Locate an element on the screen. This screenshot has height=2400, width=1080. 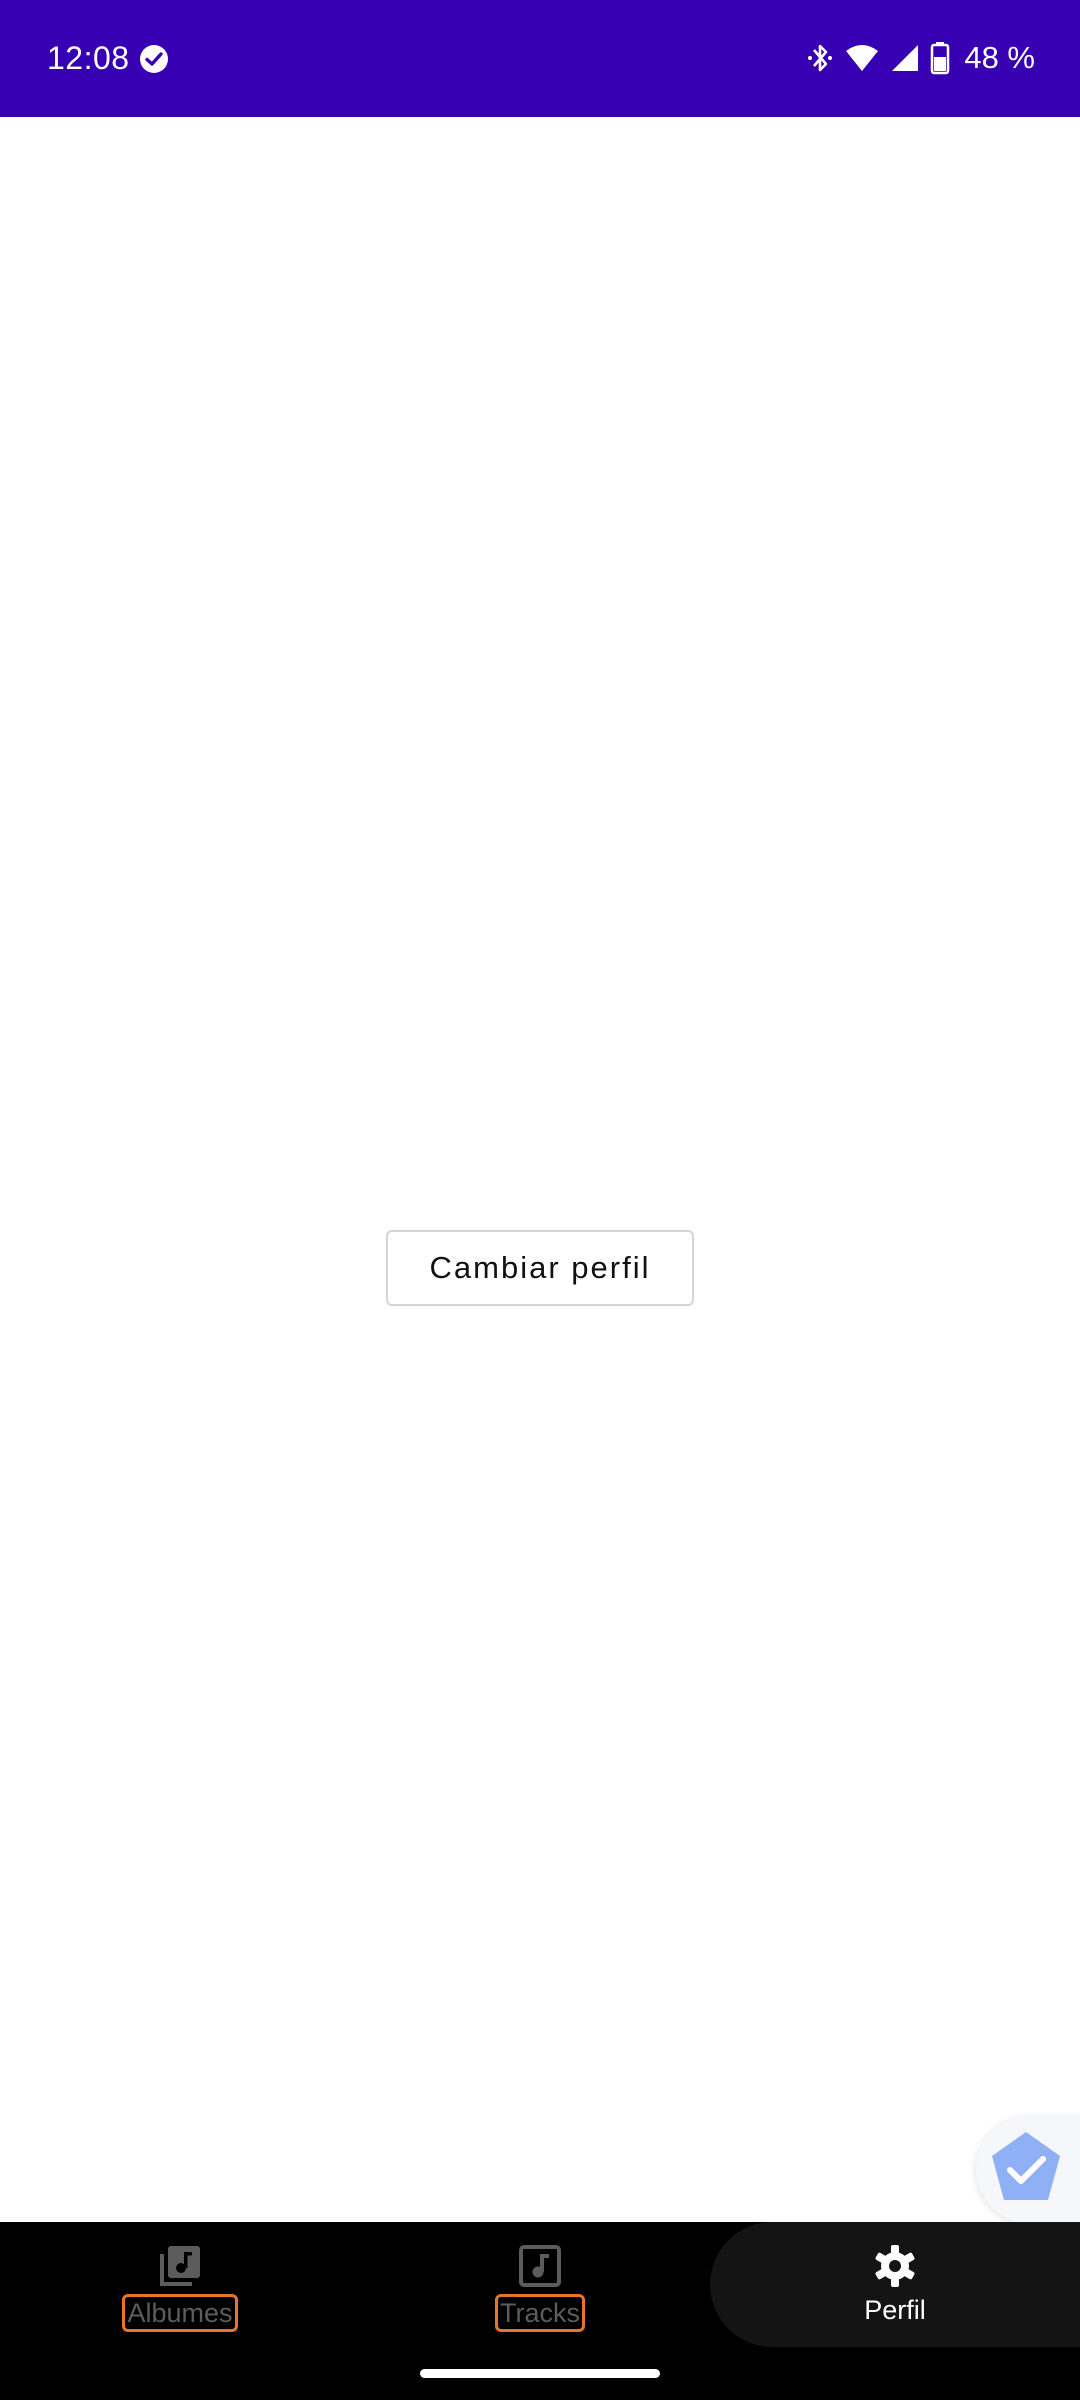
home-indicator is located at coordinates (540, 2373).